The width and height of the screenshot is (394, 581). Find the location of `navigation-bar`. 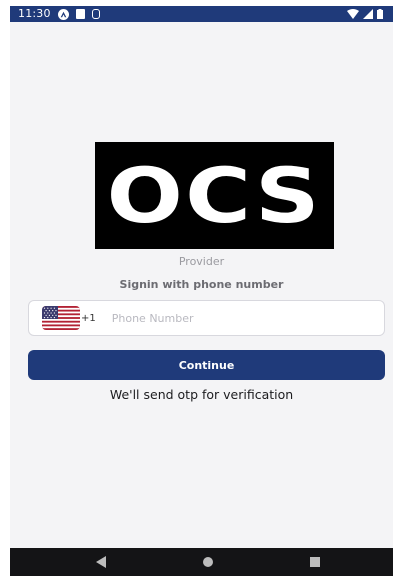

navigation-bar is located at coordinates (201, 562).